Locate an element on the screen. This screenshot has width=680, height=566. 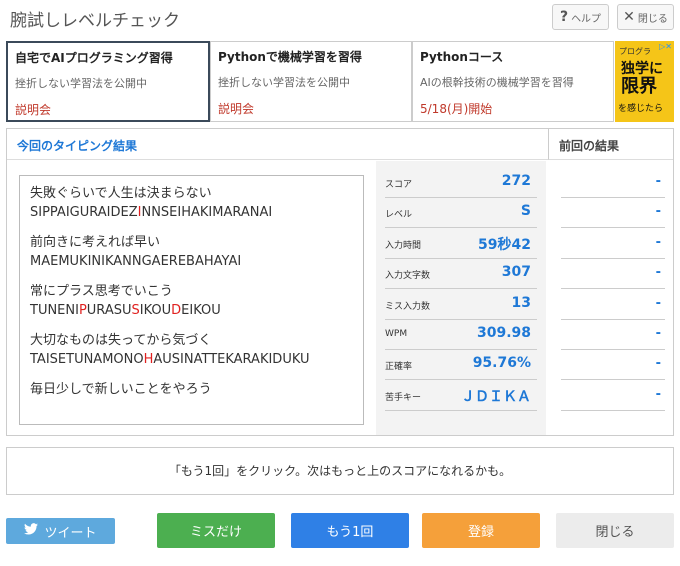
word-romaji: TUNENIPURASUSIKOUDEIKOU is located at coordinates (191, 310).